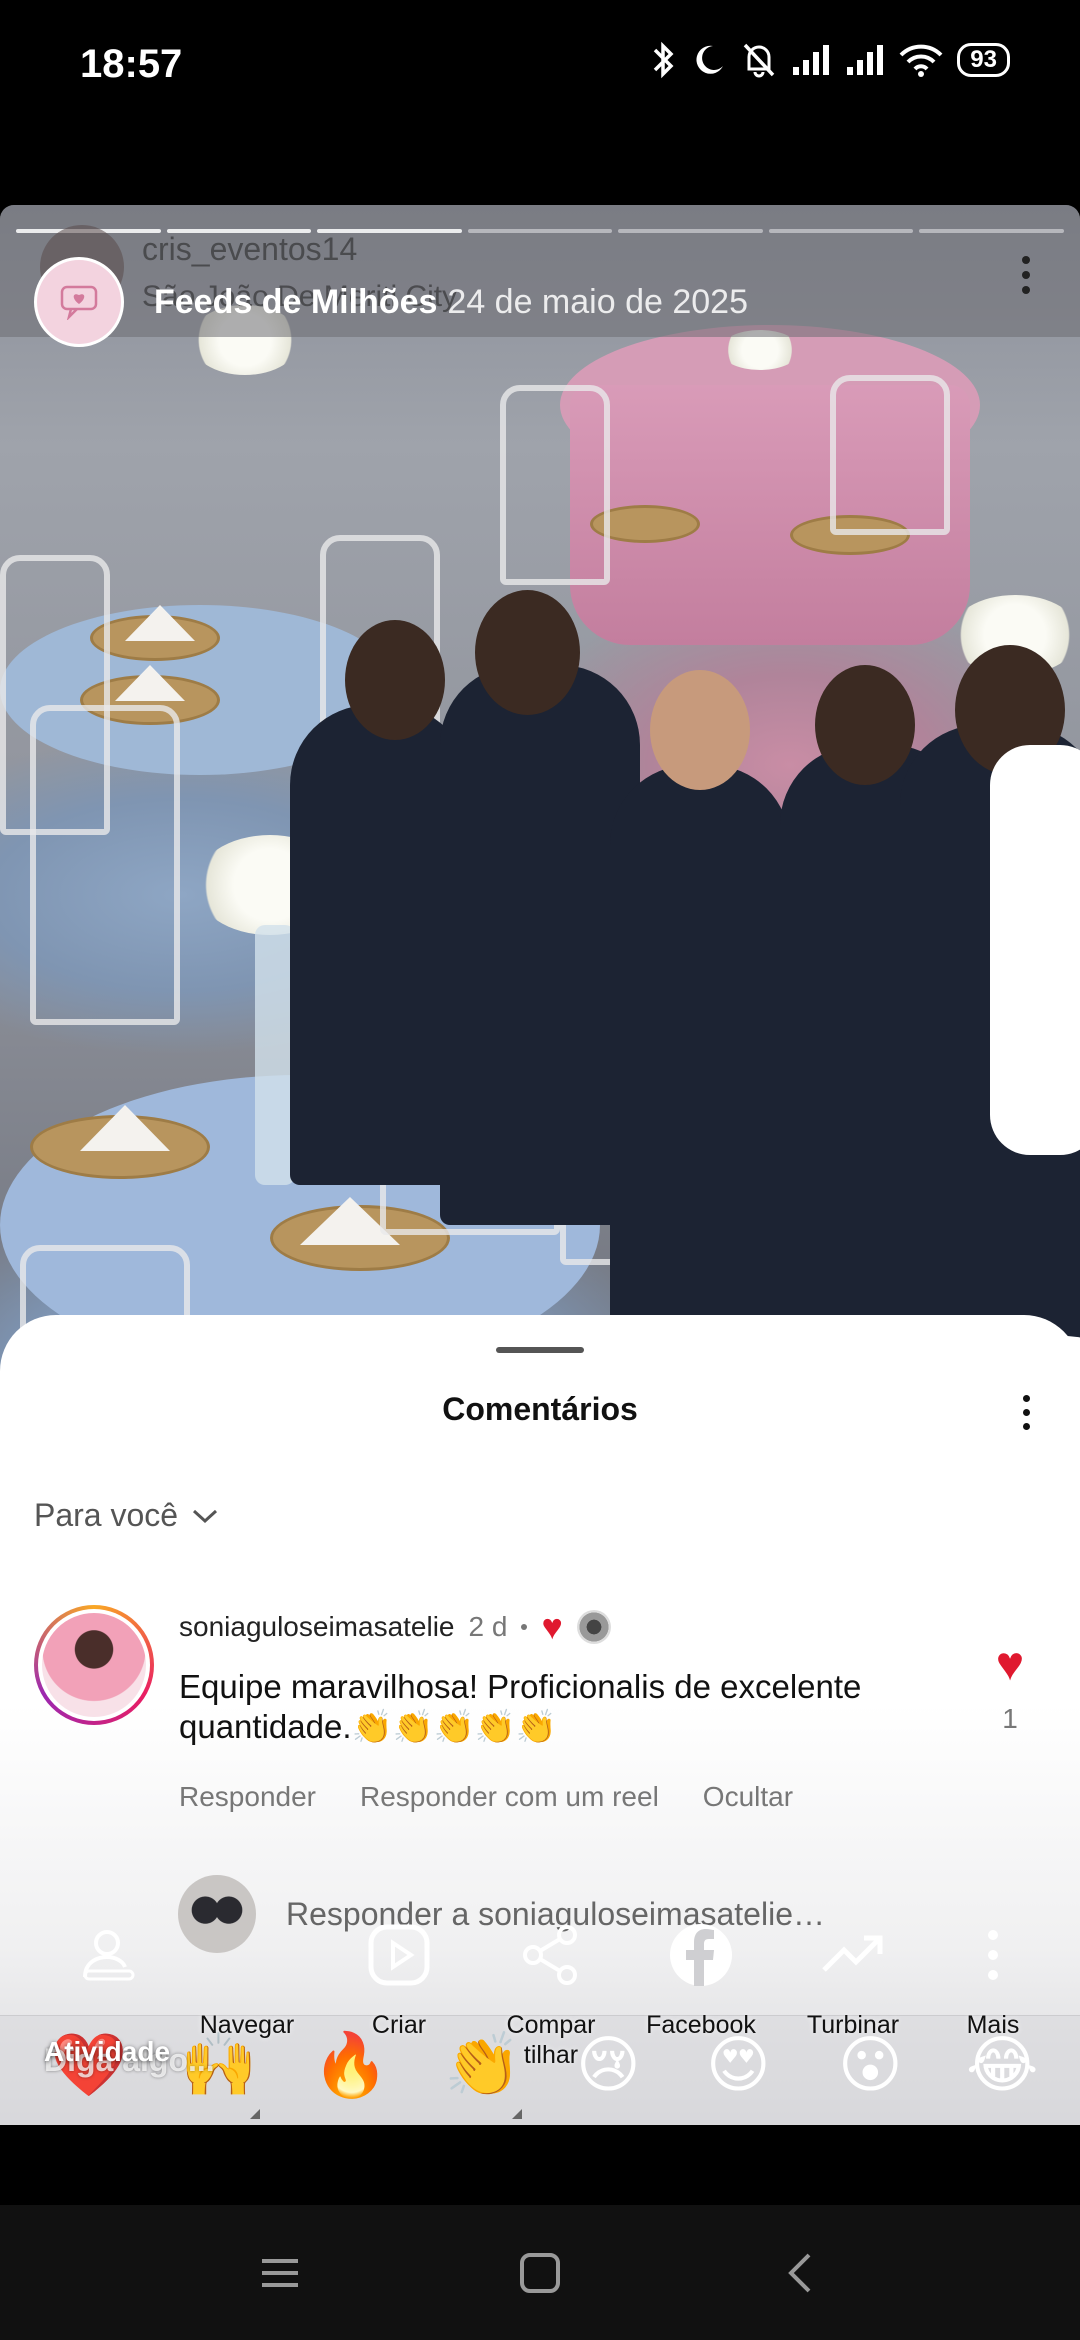  Describe the element at coordinates (700, 1045) in the screenshot. I see `person` at that location.